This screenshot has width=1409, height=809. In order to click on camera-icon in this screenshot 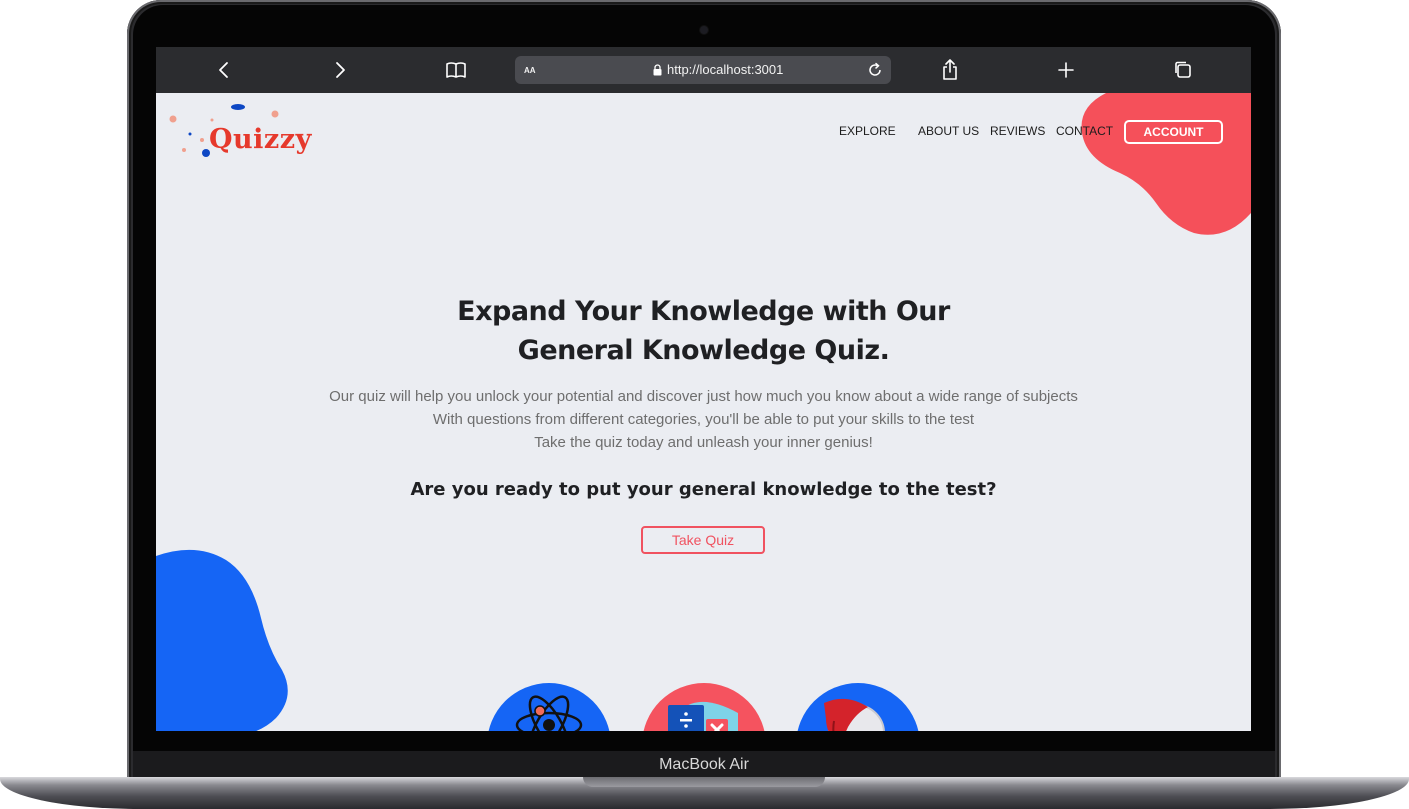, I will do `click(704, 30)`.